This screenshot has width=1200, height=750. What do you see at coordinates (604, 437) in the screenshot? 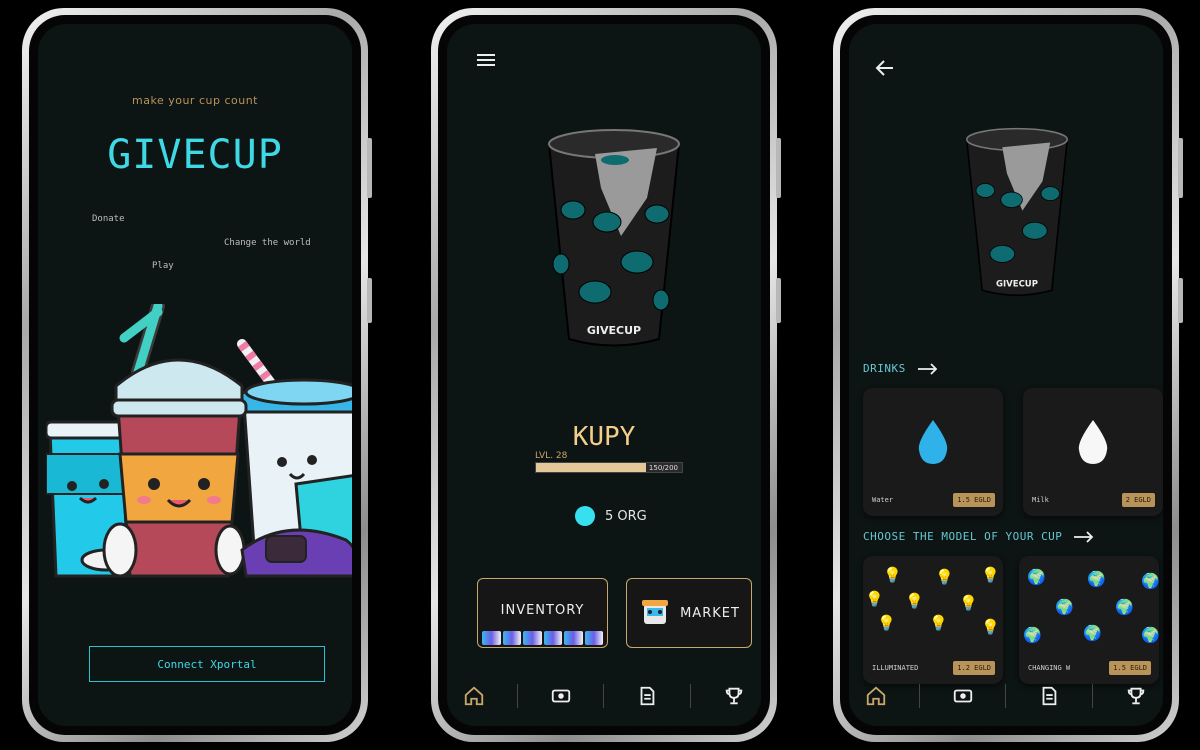
I see `cup-name: KUPY` at bounding box center [604, 437].